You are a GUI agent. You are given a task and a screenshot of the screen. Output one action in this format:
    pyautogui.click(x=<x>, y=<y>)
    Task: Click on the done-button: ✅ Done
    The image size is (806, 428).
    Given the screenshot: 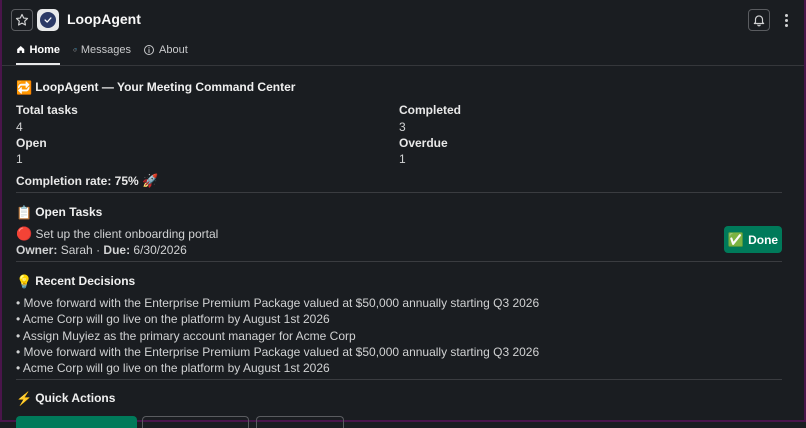 What is the action you would take?
    pyautogui.click(x=753, y=239)
    